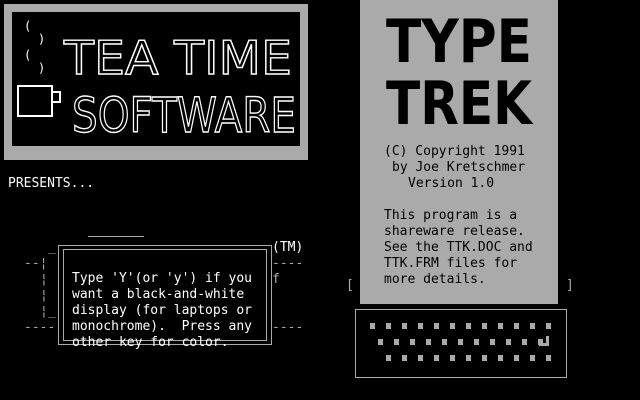  Describe the element at coordinates (544, 341) in the screenshot. I see `enter-key-icon` at that location.